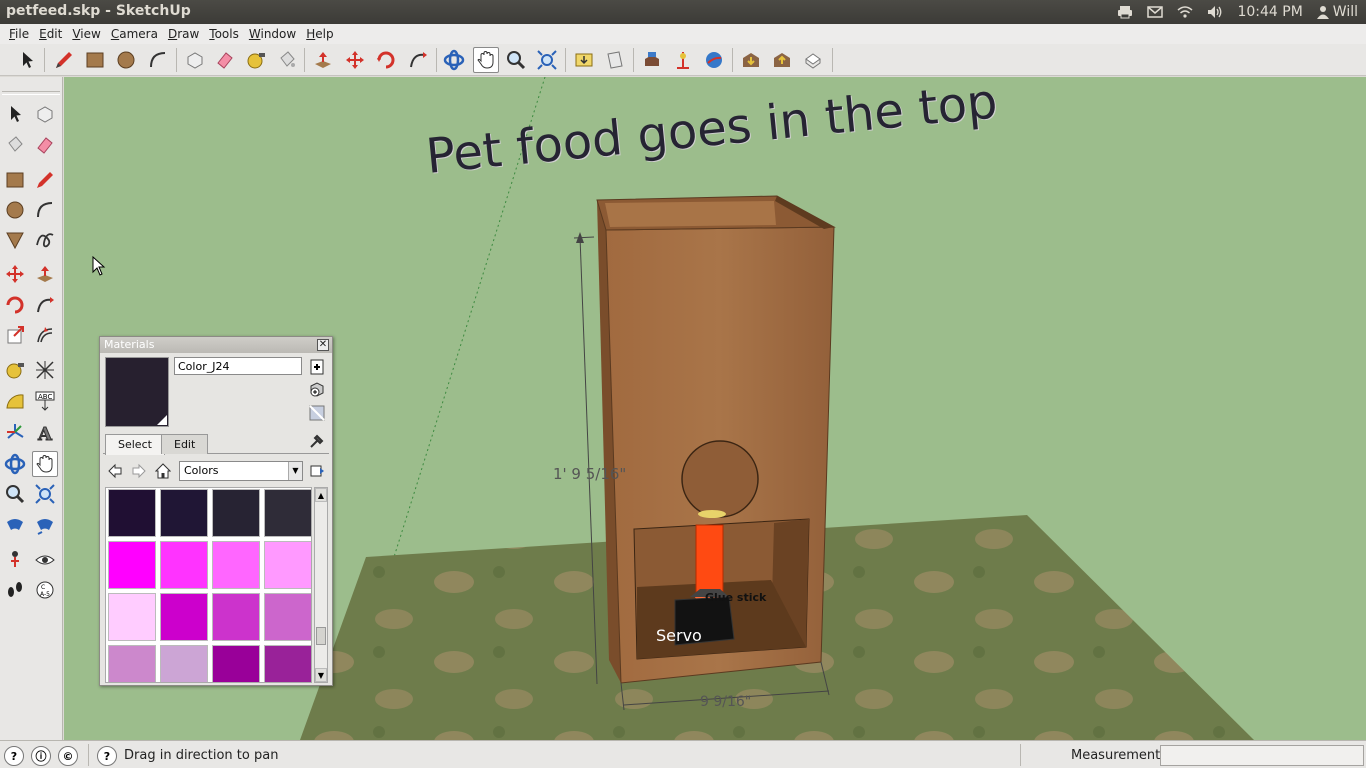 The height and width of the screenshot is (768, 1366). I want to click on scrollbar-thumb, so click(321, 636).